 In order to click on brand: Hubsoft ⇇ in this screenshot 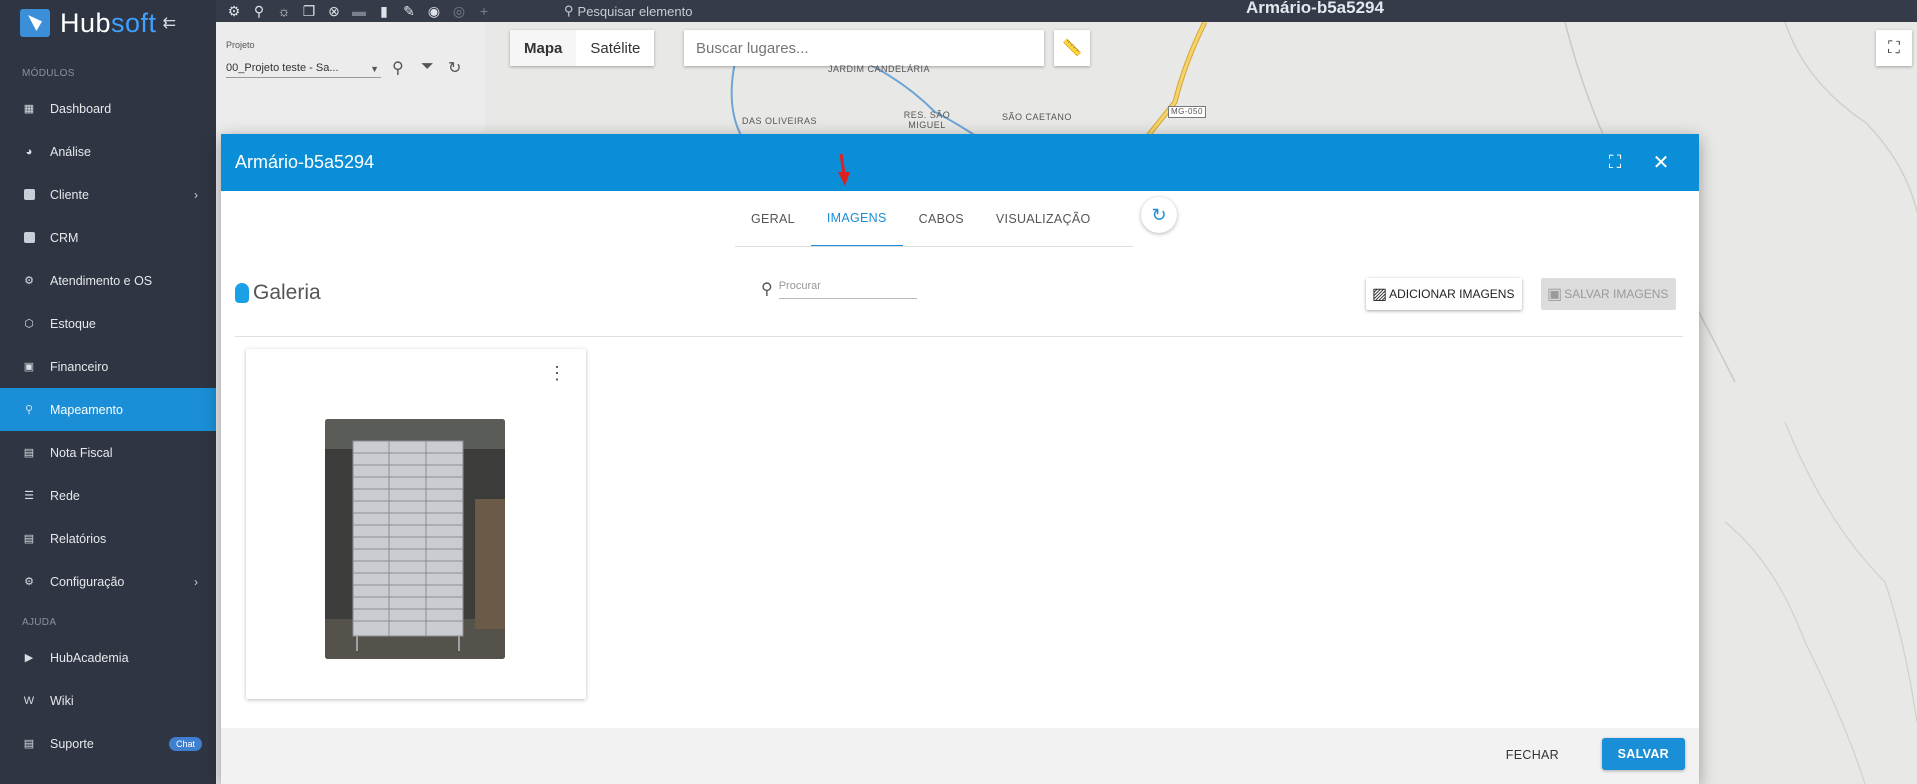, I will do `click(108, 23)`.